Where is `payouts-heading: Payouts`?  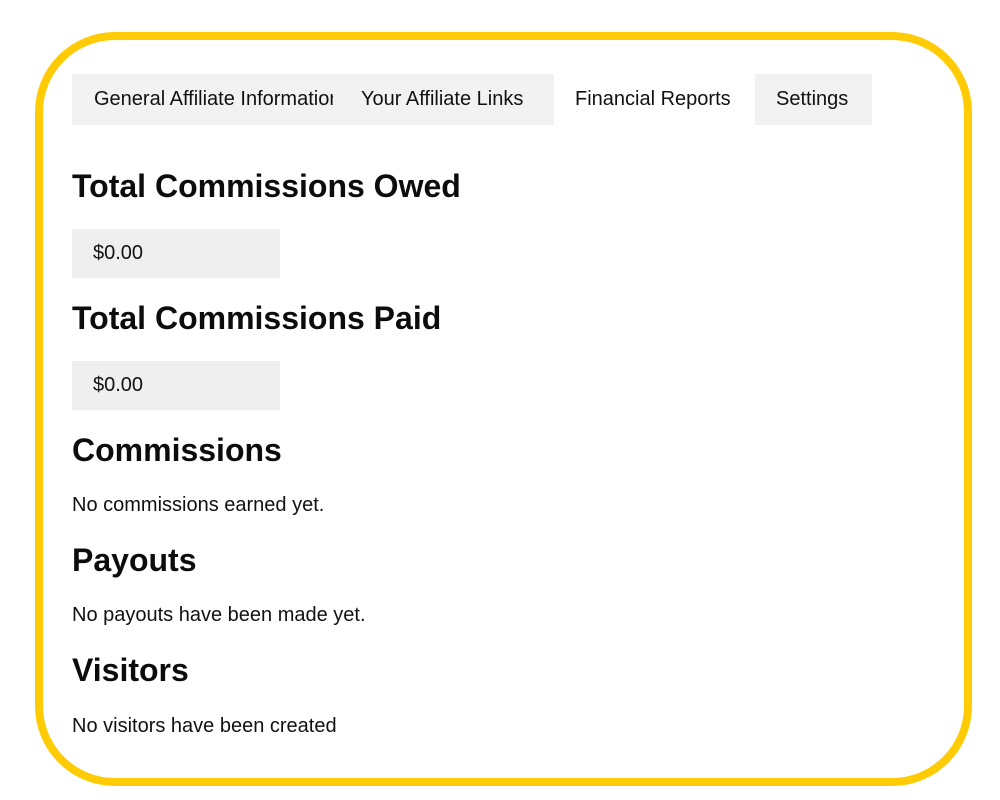 payouts-heading: Payouts is located at coordinates (134, 560).